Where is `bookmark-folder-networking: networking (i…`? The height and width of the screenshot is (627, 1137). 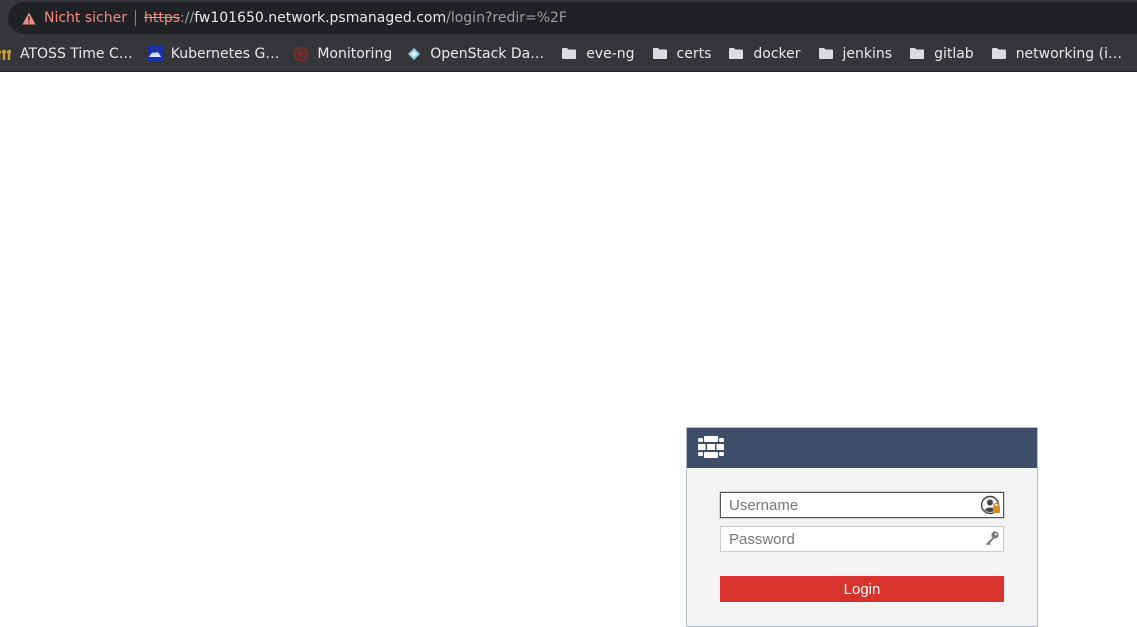 bookmark-folder-networking: networking (i… is located at coordinates (1059, 54).